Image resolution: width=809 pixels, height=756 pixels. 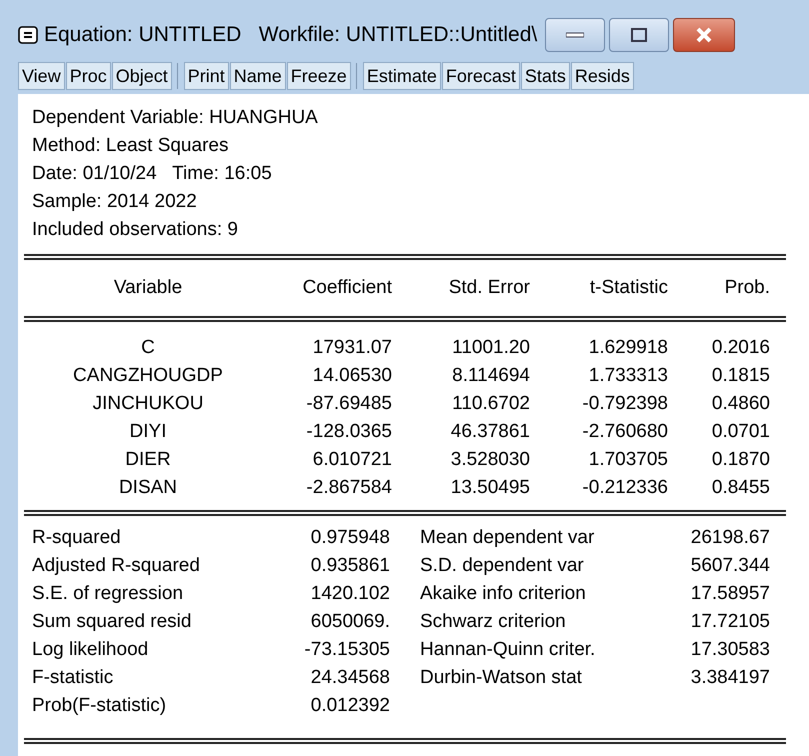 I want to click on table-cell-text: 46.37861, so click(x=490, y=432).